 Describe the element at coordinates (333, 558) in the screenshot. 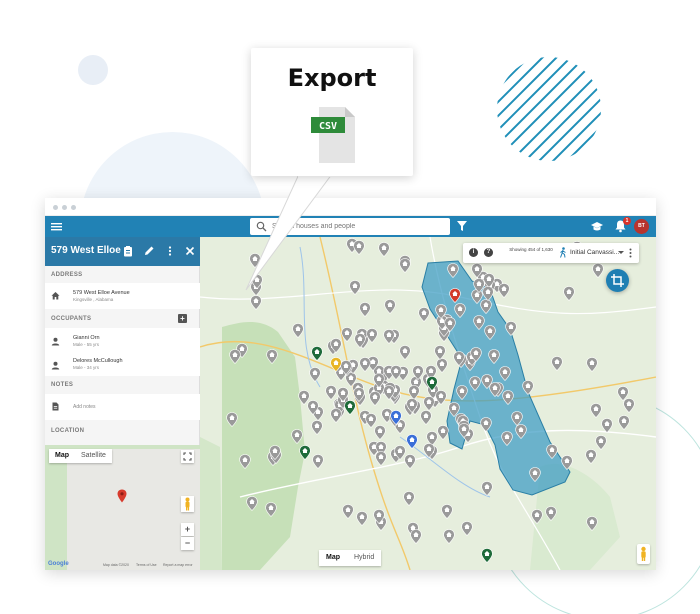

I see `map-view-button: Map` at that location.